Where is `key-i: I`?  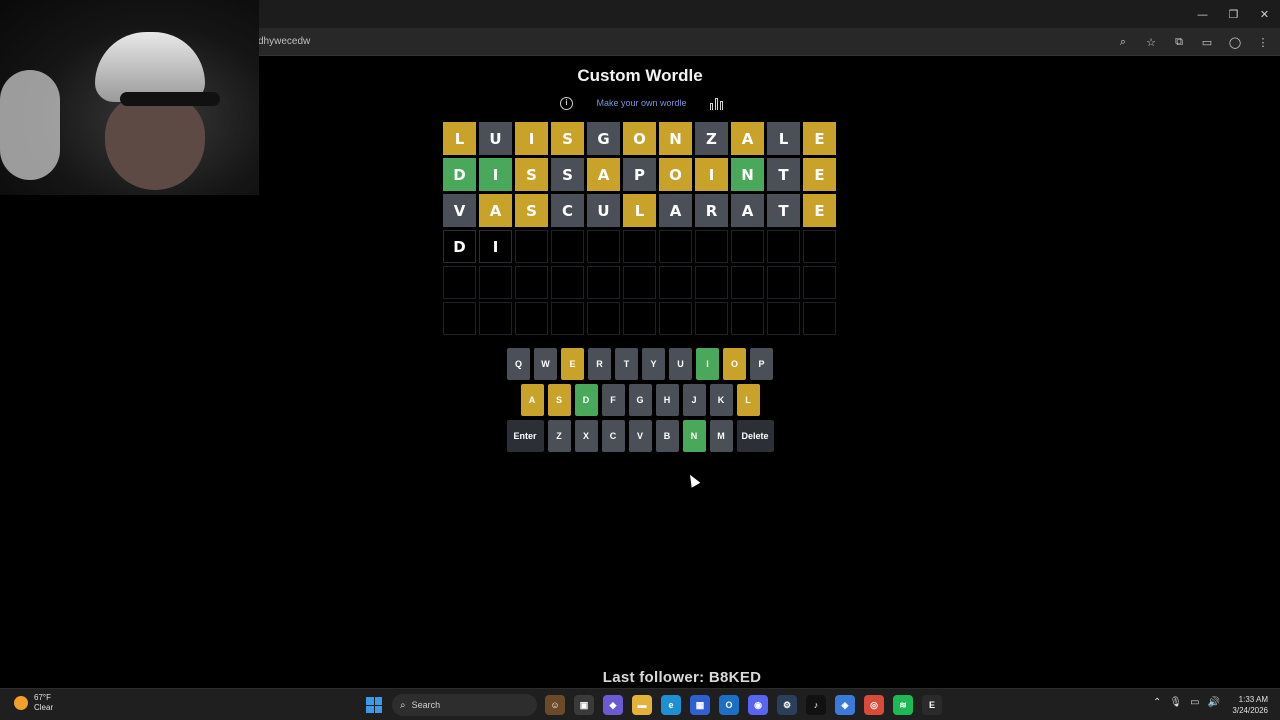
key-i: I is located at coordinates (707, 364).